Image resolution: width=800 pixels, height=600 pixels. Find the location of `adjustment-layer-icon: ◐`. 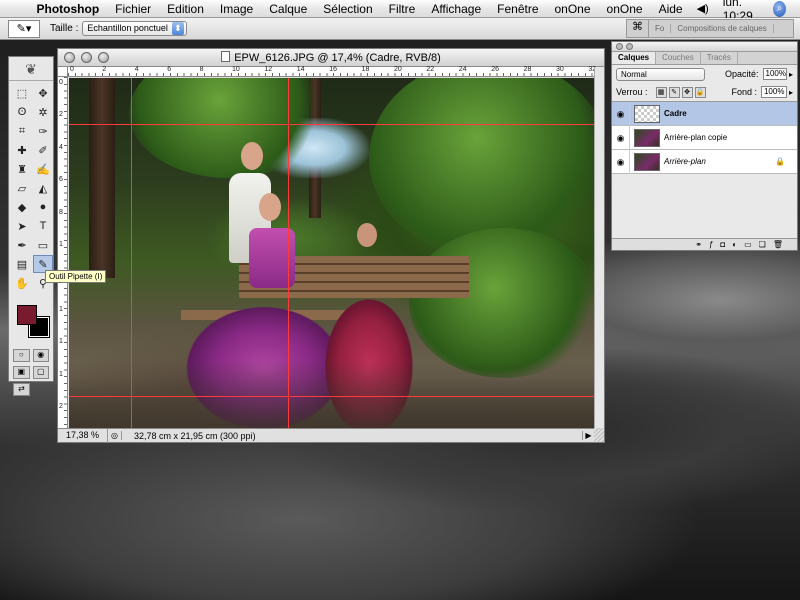

adjustment-layer-icon: ◐ is located at coordinates (734, 244).